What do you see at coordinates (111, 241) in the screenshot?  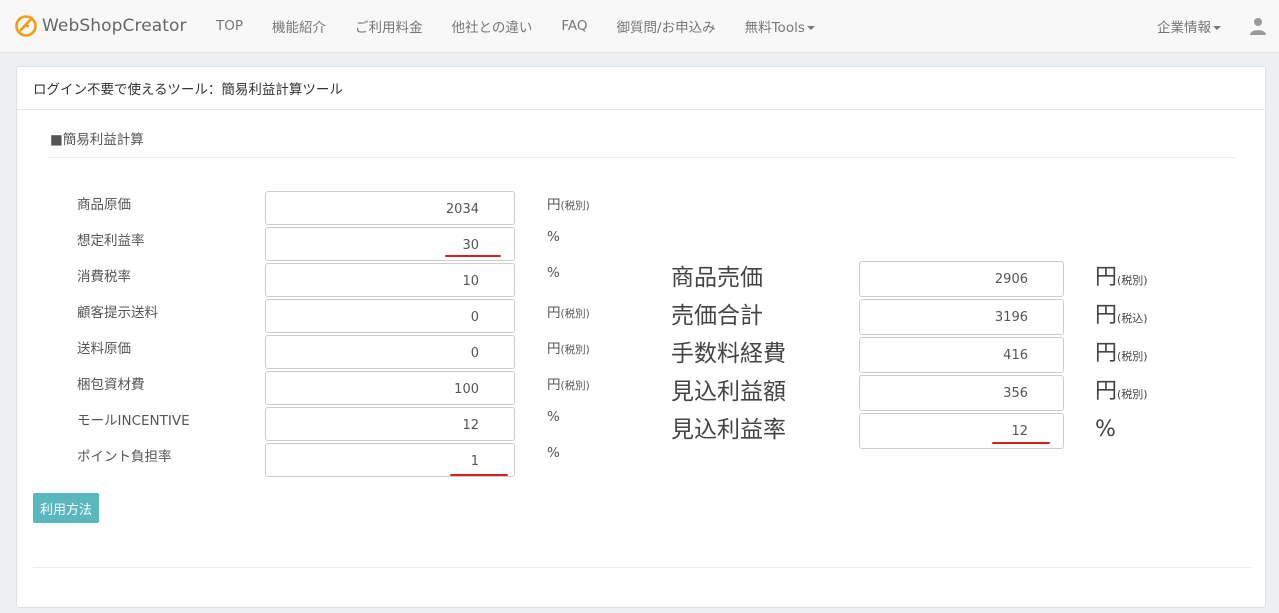 I see `field-label: 想定利益率` at bounding box center [111, 241].